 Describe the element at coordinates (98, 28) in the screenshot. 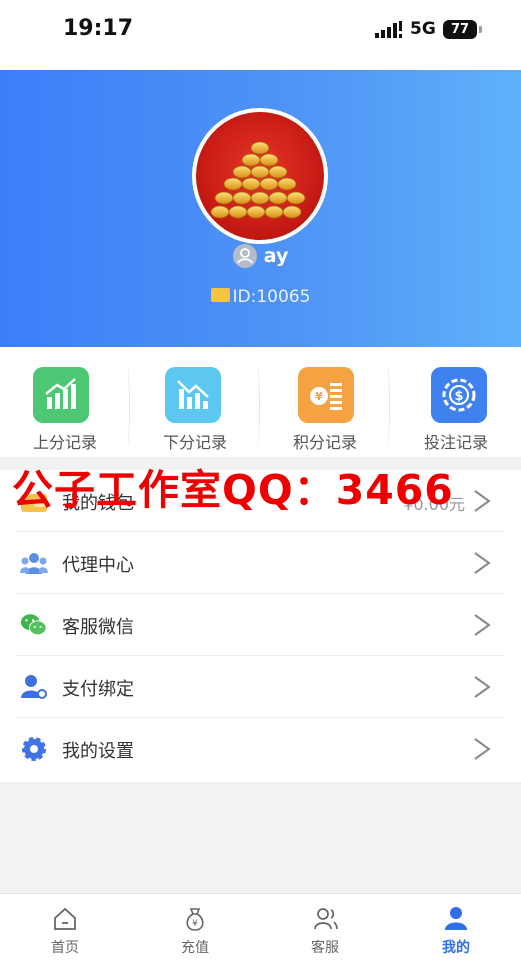

I see `status-time: 19:17` at that location.